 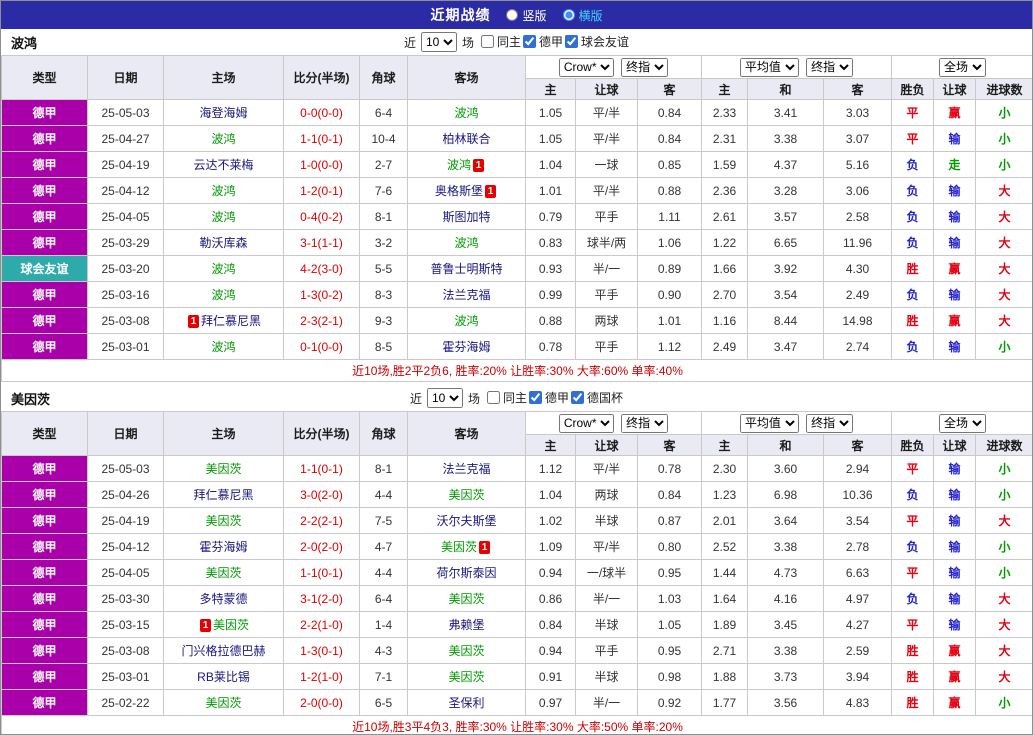 I want to click on vertical-layout-label: 竖版, so click(x=534, y=15).